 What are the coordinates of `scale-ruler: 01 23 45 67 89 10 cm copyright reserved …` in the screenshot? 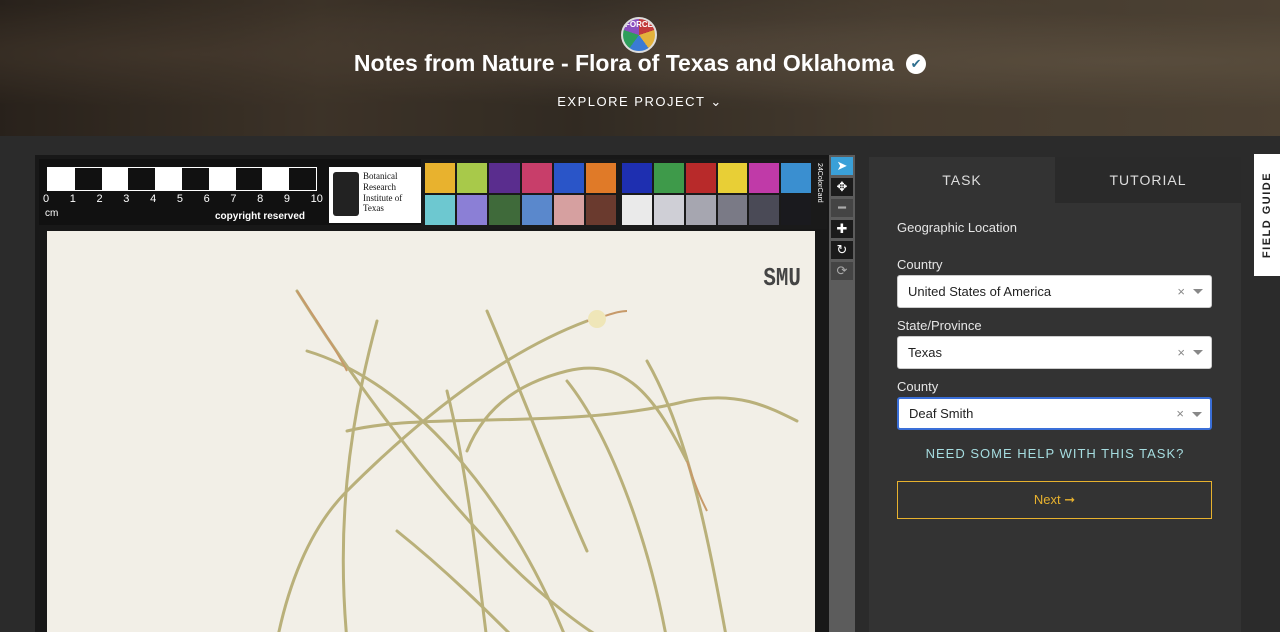 It's located at (247, 192).